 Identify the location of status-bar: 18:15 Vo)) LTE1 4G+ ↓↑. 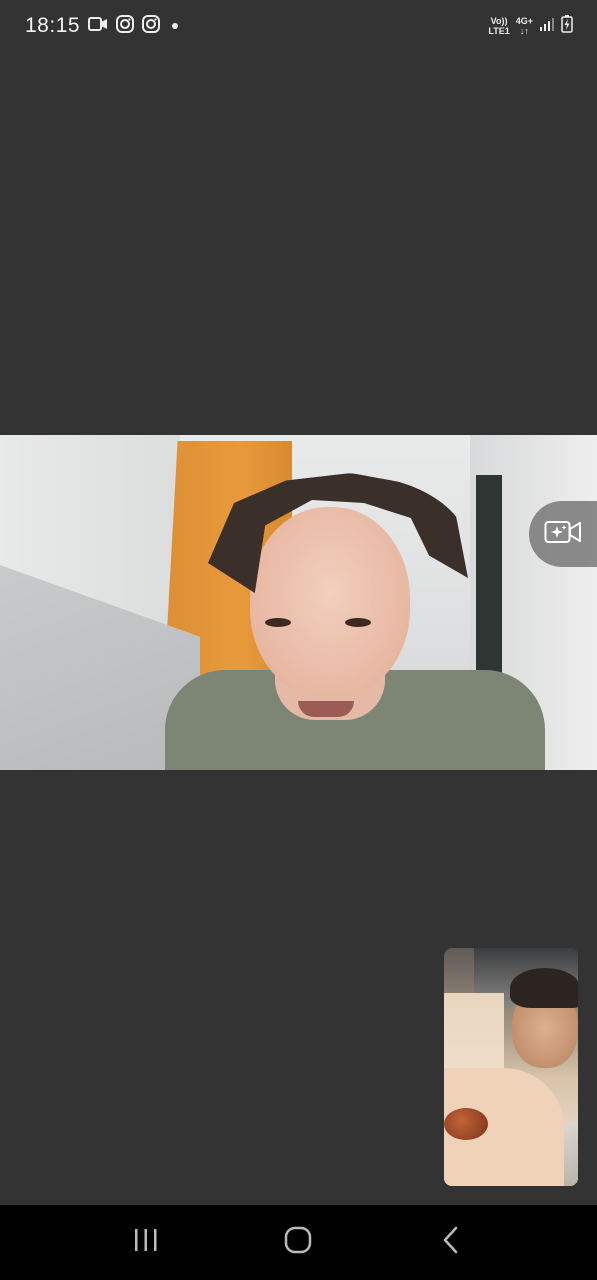
(298, 26).